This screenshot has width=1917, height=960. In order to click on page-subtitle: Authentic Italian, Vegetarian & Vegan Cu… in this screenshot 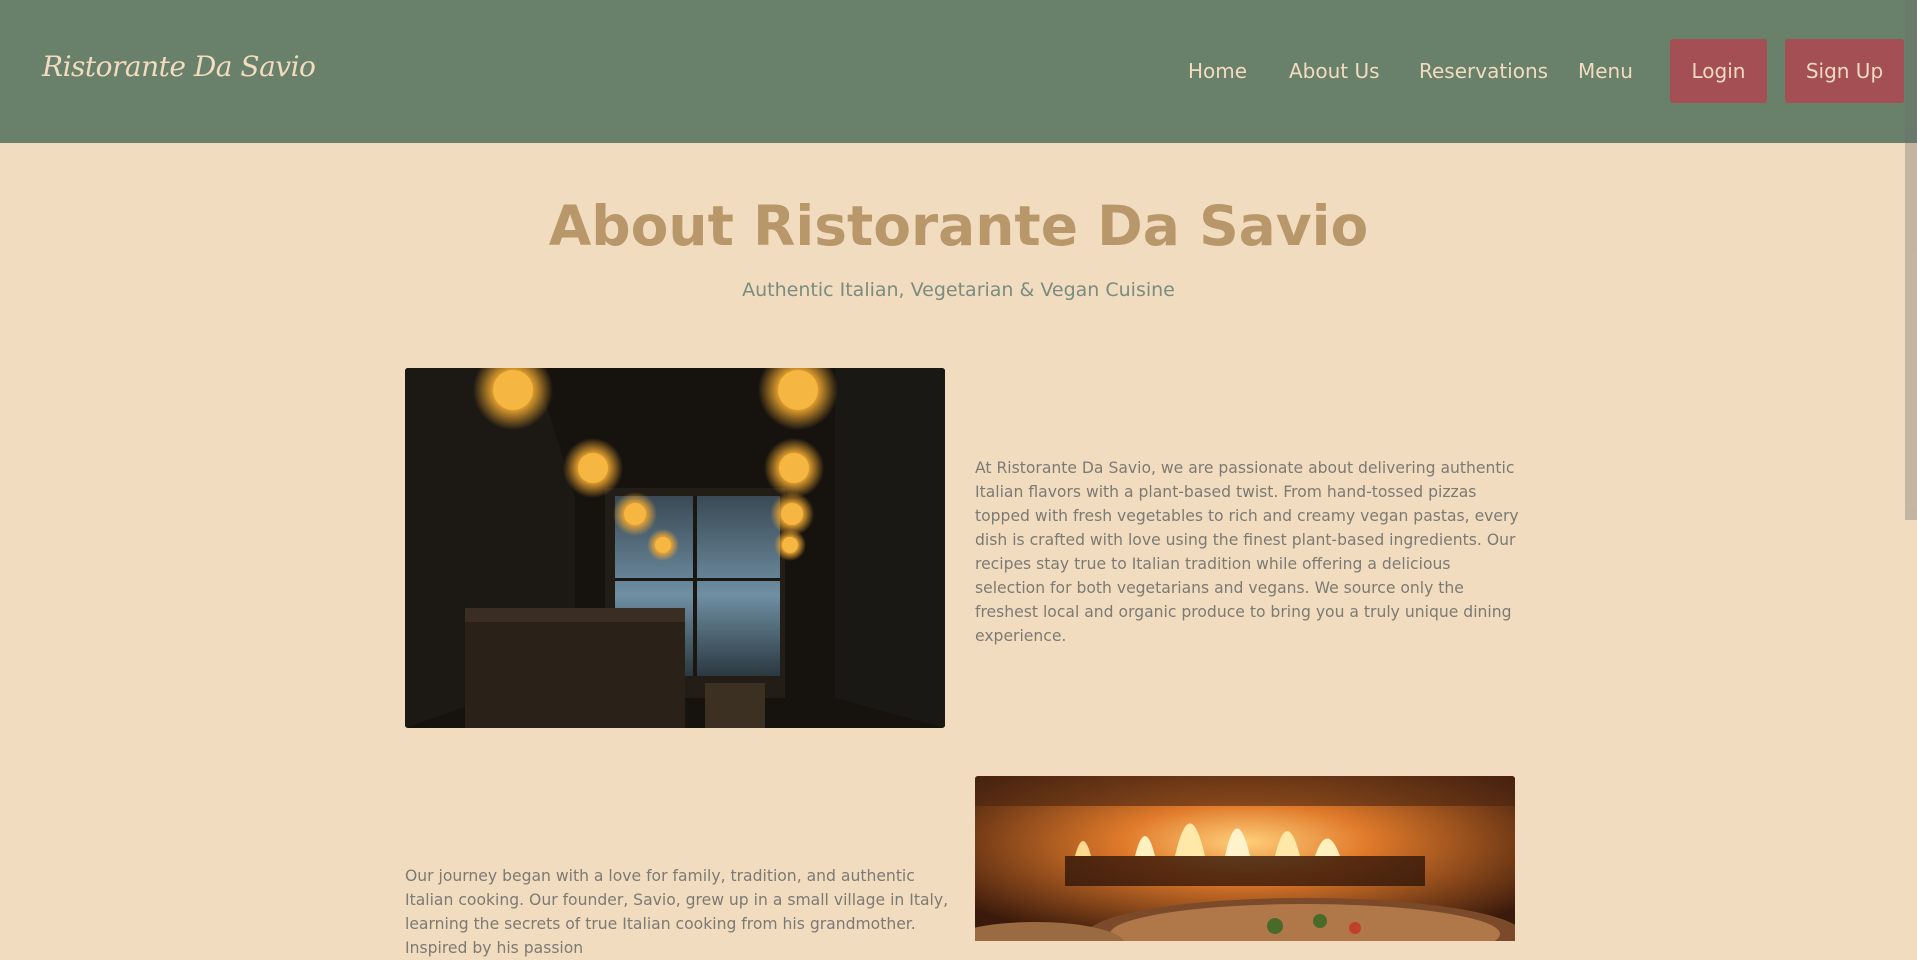, I will do `click(958, 290)`.